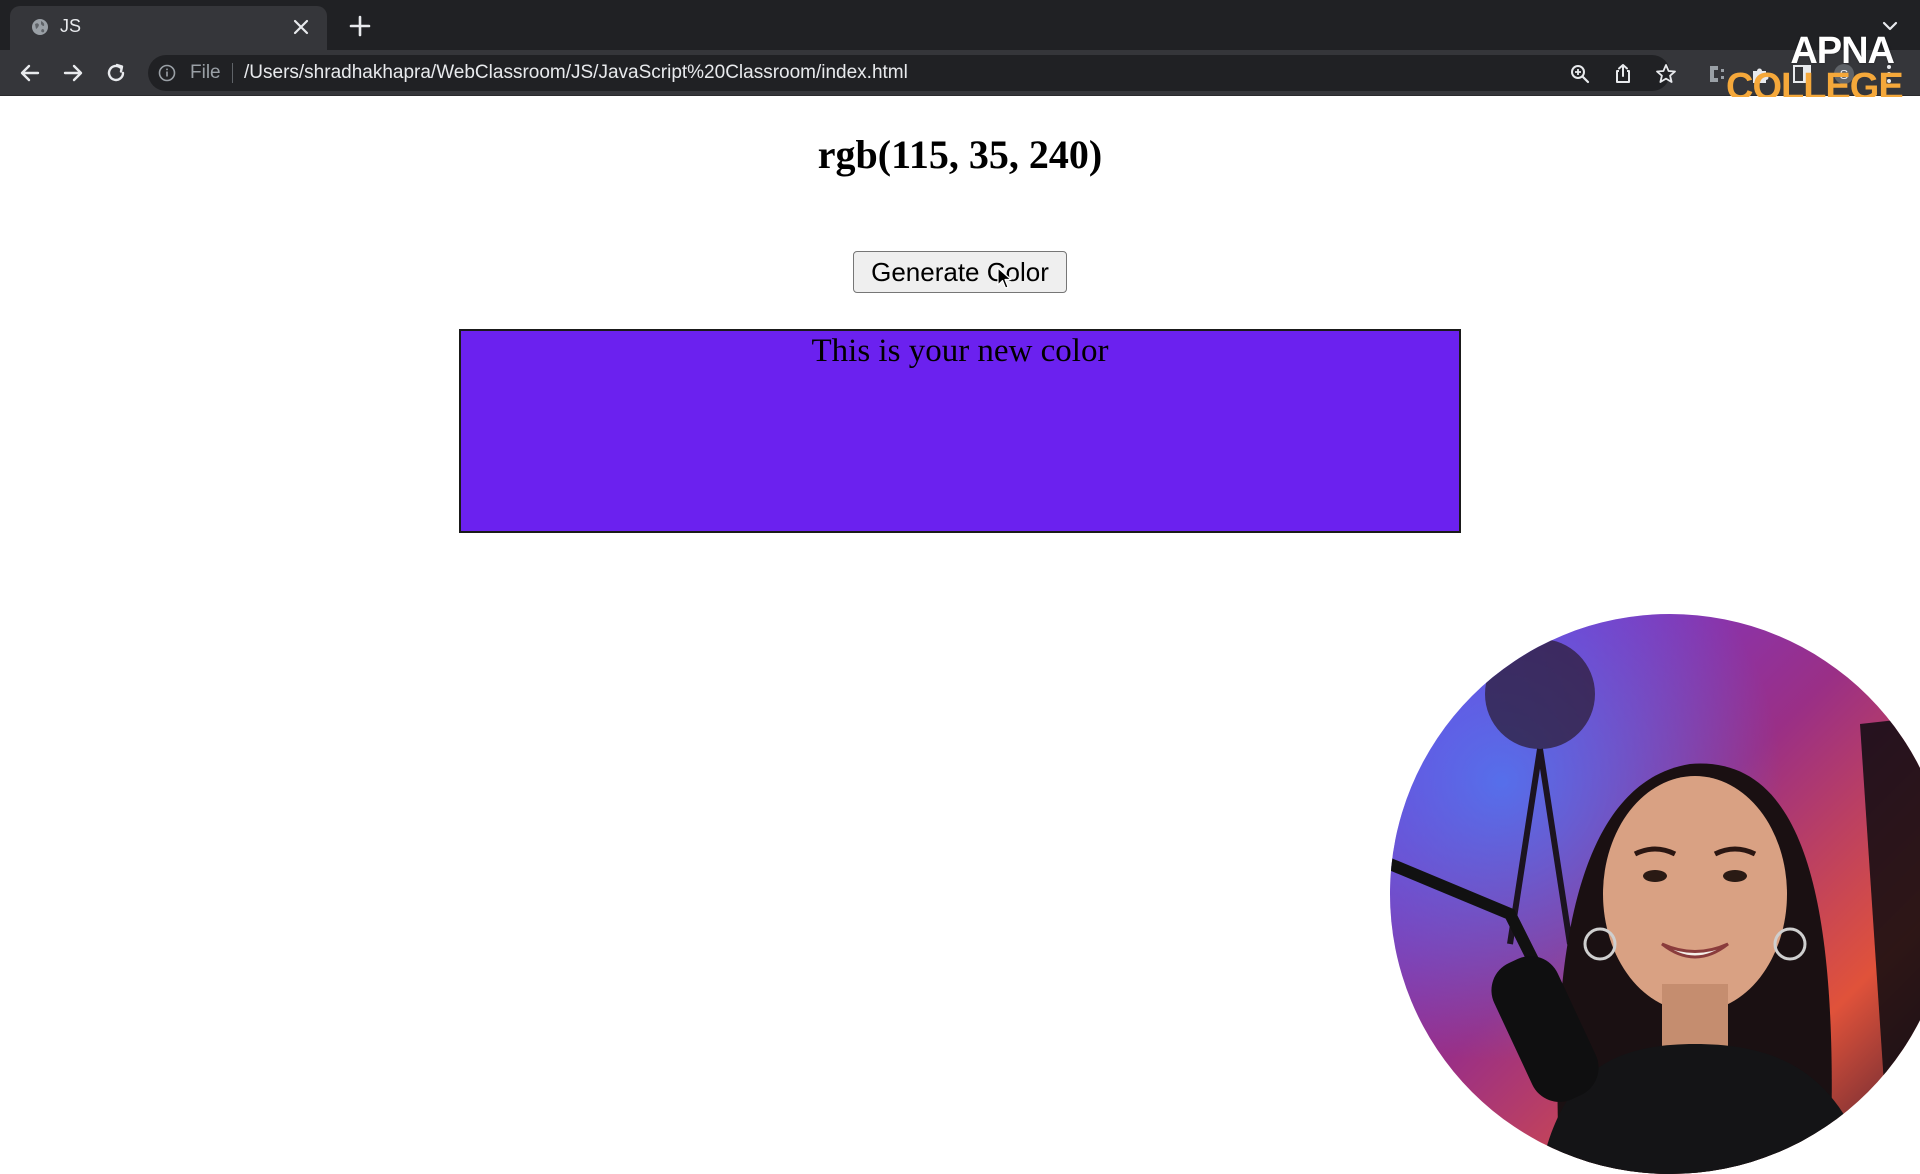 This screenshot has width=1920, height=1174. Describe the element at coordinates (360, 26) in the screenshot. I see `plus-icon` at that location.